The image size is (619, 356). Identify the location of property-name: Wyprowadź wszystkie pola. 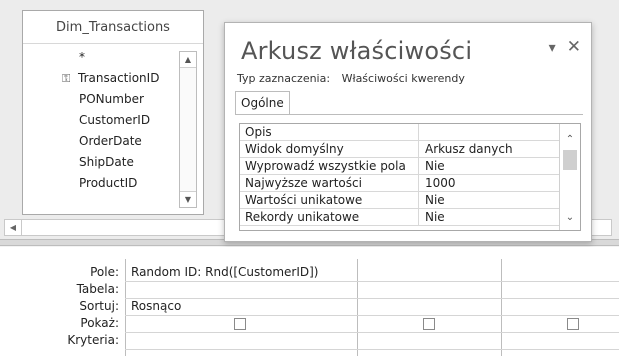
(329, 166).